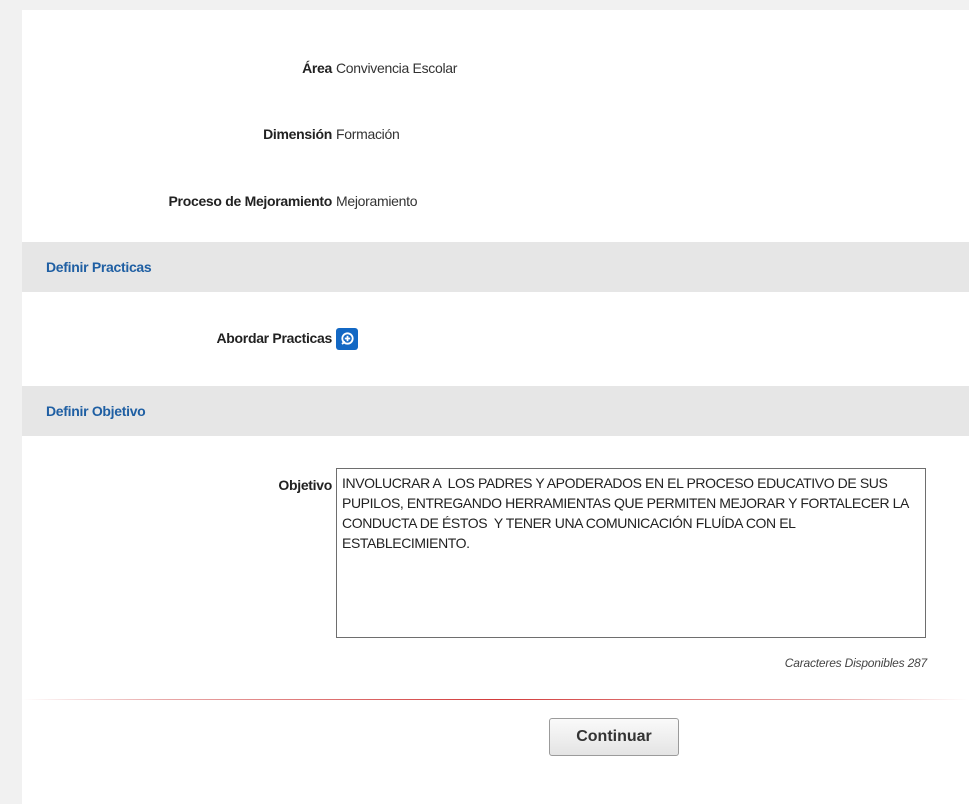 The image size is (969, 804). What do you see at coordinates (317, 68) in the screenshot?
I see `area-label: Área` at bounding box center [317, 68].